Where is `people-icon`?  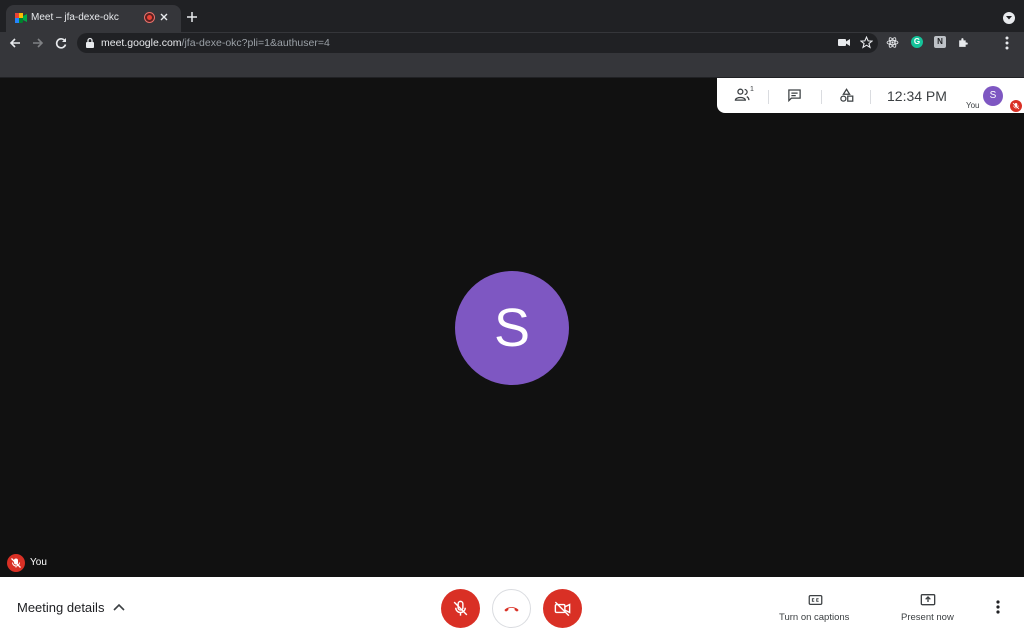 people-icon is located at coordinates (742, 94).